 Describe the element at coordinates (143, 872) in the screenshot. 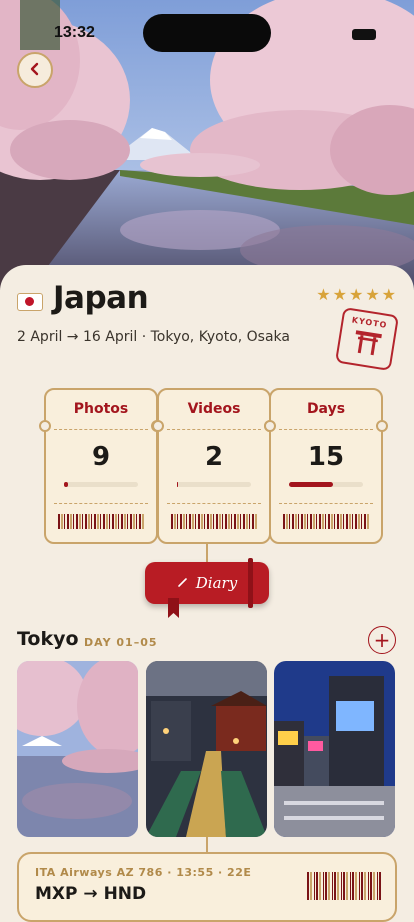

I see `flight-info: ITA Airways AZ 786 · 13:55 · 22E` at that location.